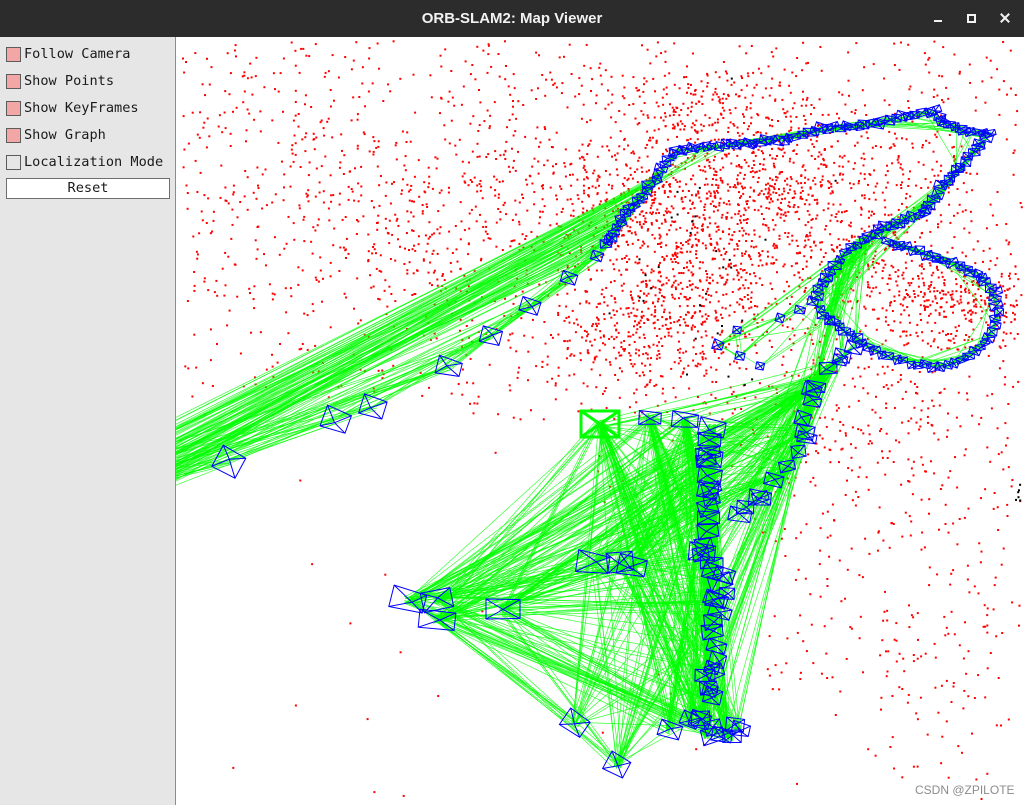  What do you see at coordinates (1005, 18) in the screenshot?
I see `close-button` at bounding box center [1005, 18].